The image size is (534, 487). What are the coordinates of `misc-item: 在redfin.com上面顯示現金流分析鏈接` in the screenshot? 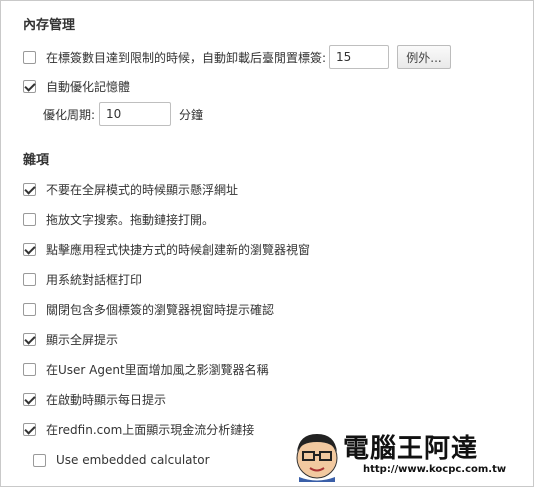 It's located at (138, 429).